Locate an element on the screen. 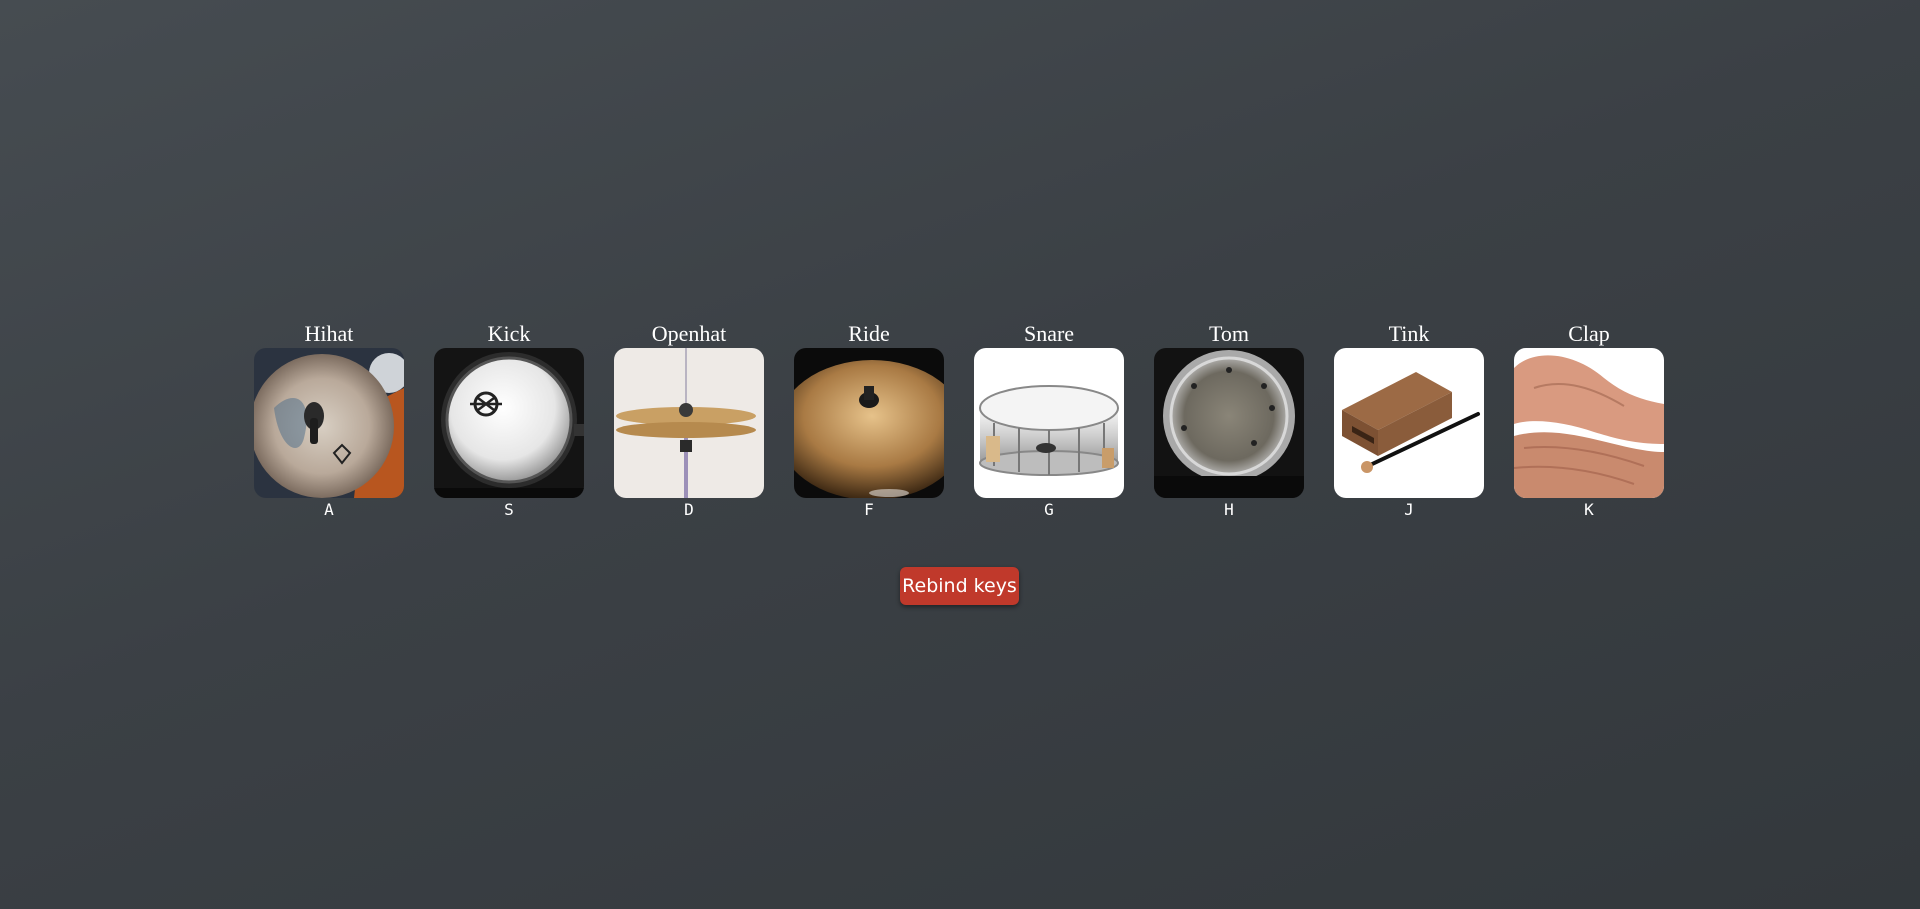  pad-clap: Clap K is located at coordinates (1589, 421).